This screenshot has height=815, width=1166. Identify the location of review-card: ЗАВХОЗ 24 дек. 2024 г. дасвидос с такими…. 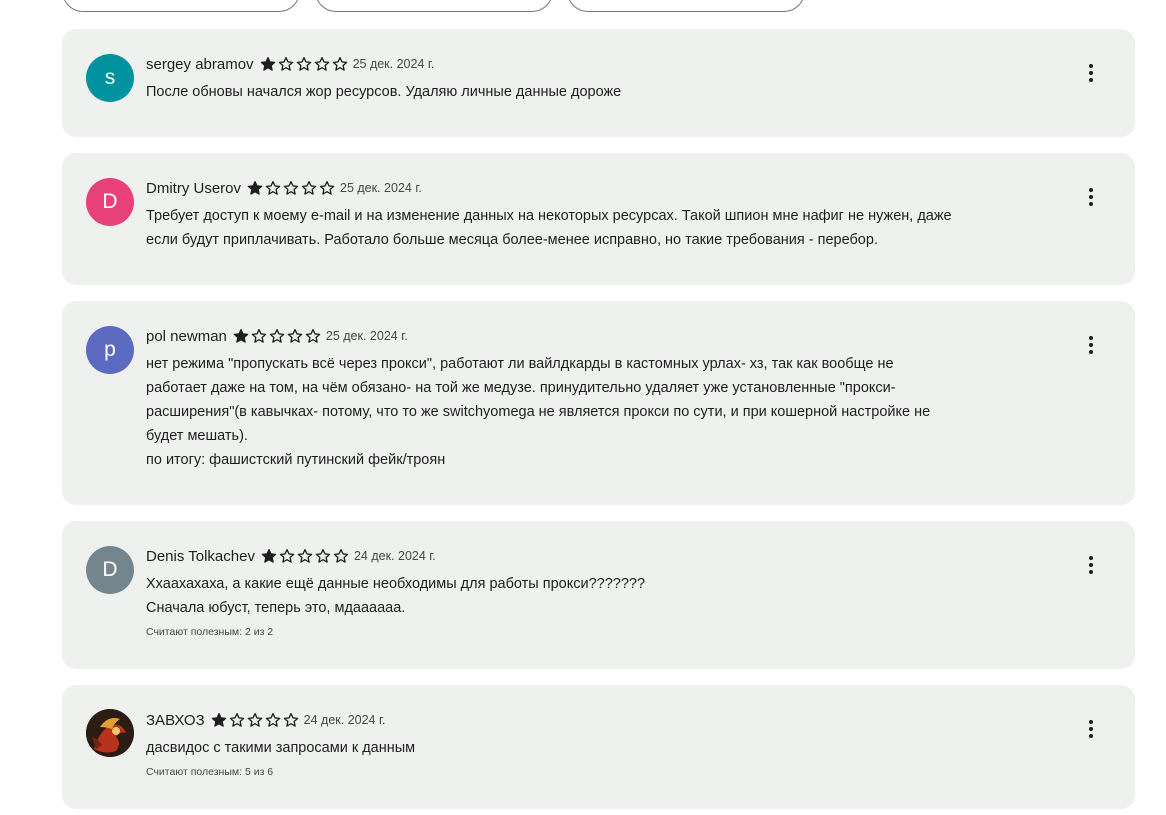
(598, 747).